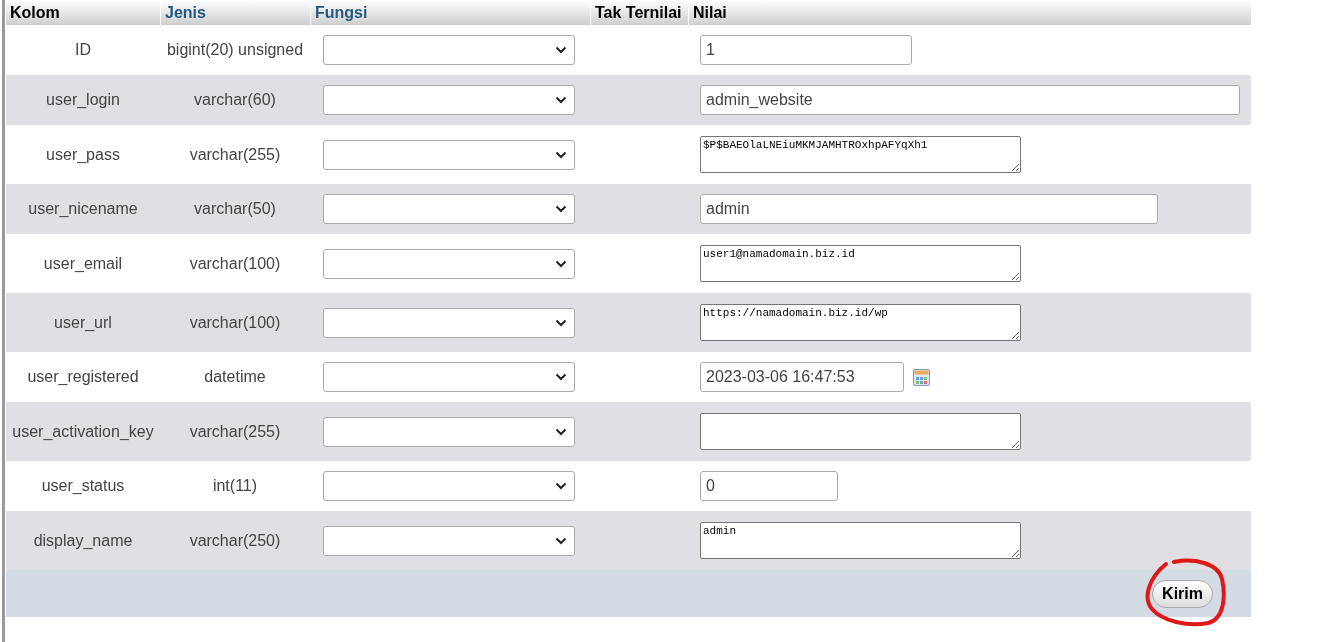  I want to click on value-input: 1, so click(806, 50).